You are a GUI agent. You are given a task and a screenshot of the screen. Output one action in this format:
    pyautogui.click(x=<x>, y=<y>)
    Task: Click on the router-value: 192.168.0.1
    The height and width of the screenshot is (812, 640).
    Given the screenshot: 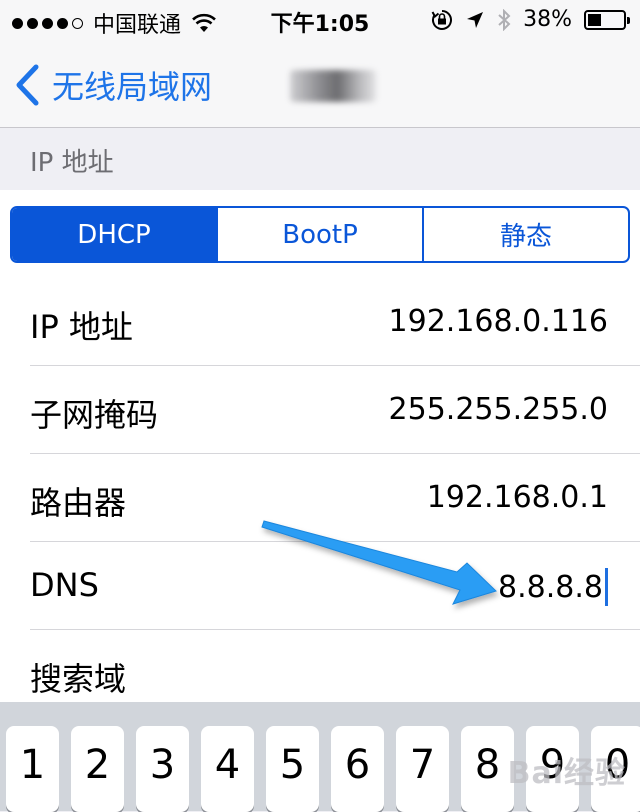 What is the action you would take?
    pyautogui.click(x=517, y=497)
    